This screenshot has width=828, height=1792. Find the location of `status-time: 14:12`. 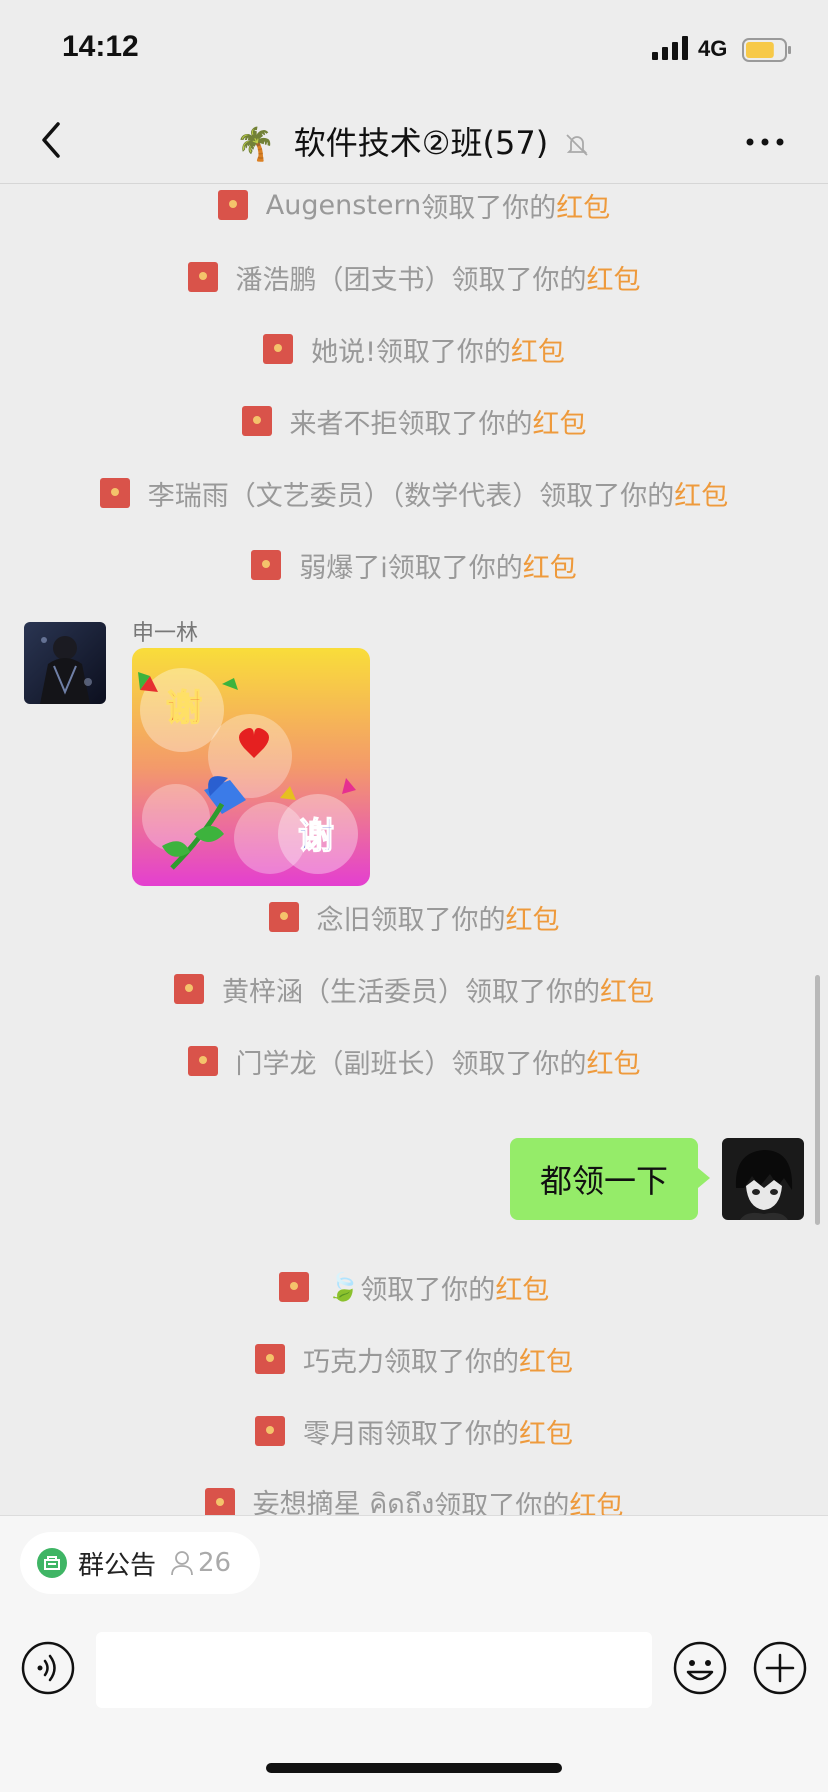

status-time: 14:12 is located at coordinates (100, 46).